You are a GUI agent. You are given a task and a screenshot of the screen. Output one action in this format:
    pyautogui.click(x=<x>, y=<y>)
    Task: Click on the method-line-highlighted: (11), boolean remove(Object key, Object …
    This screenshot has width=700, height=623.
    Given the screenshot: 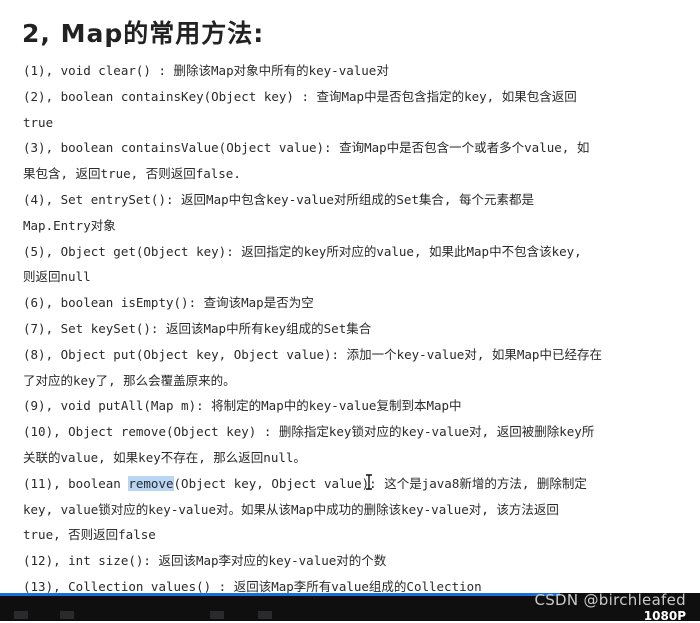 What is the action you would take?
    pyautogui.click(x=353, y=484)
    